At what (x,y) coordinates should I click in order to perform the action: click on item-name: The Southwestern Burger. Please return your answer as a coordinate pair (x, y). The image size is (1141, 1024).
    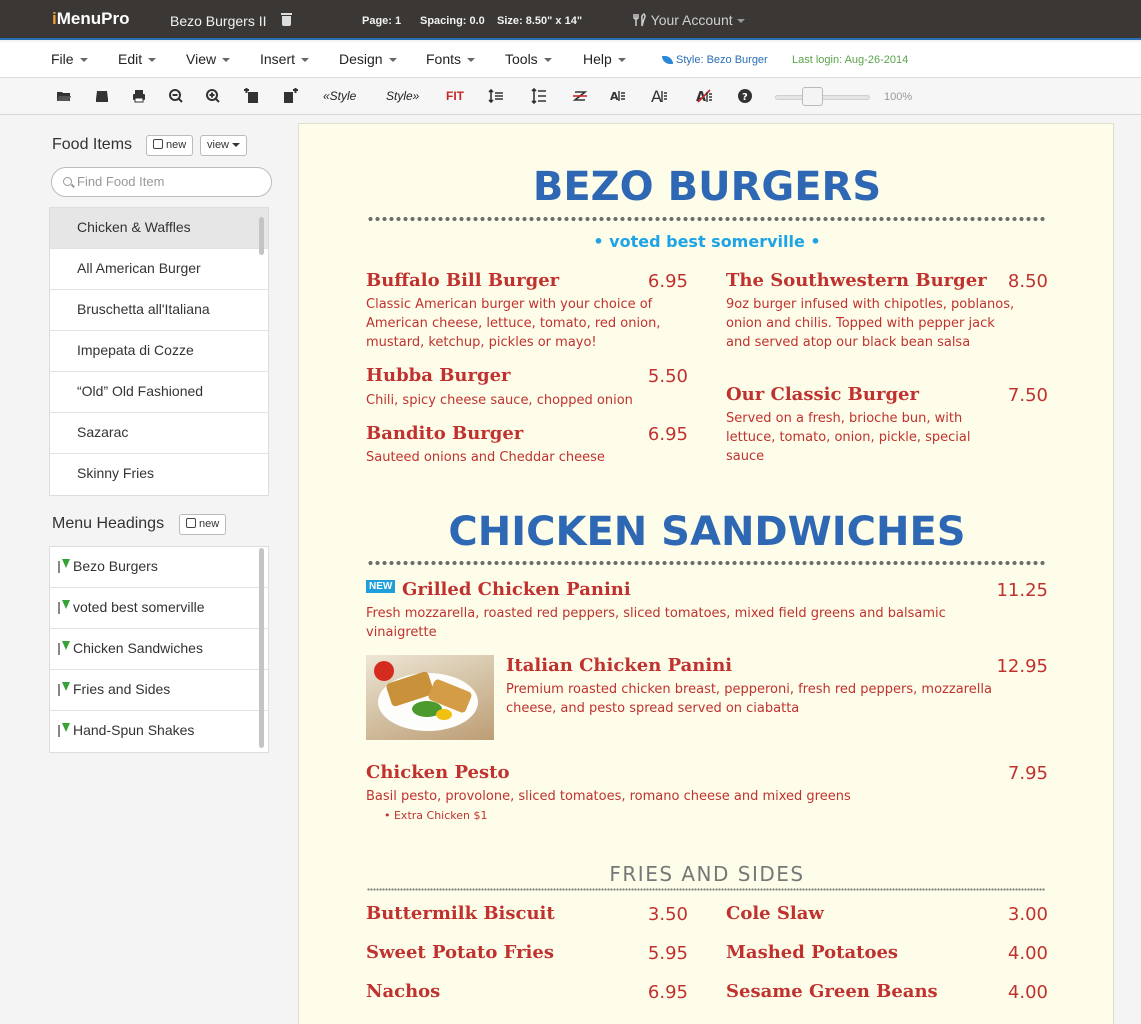
    Looking at the image, I should click on (856, 280).